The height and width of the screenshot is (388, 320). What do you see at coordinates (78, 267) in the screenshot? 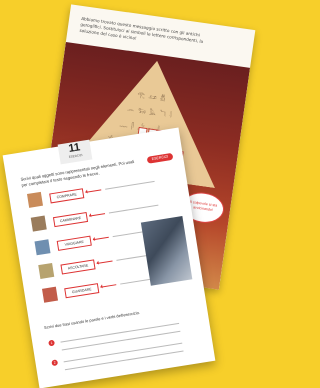
I see `item-word: ASCOLTARE` at bounding box center [78, 267].